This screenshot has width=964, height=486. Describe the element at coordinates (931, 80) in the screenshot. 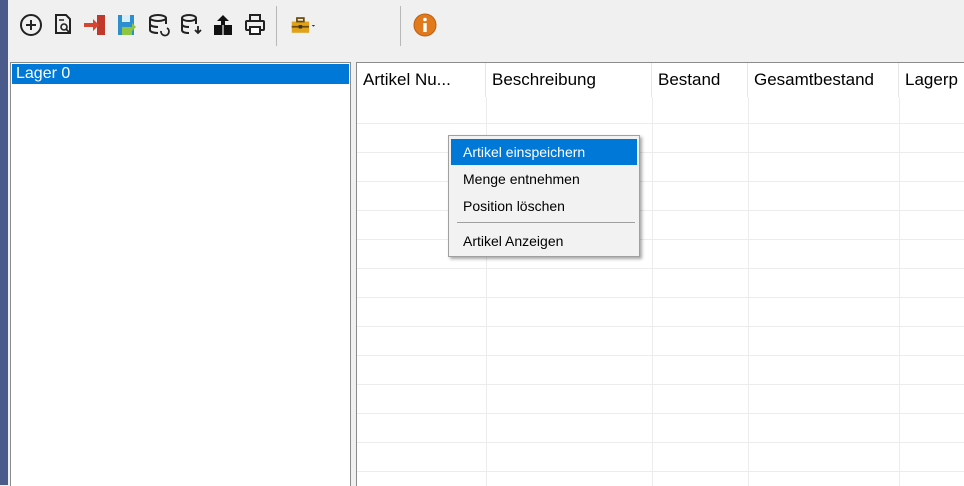

I see `column-header-lagerplatz: Lagerp` at that location.